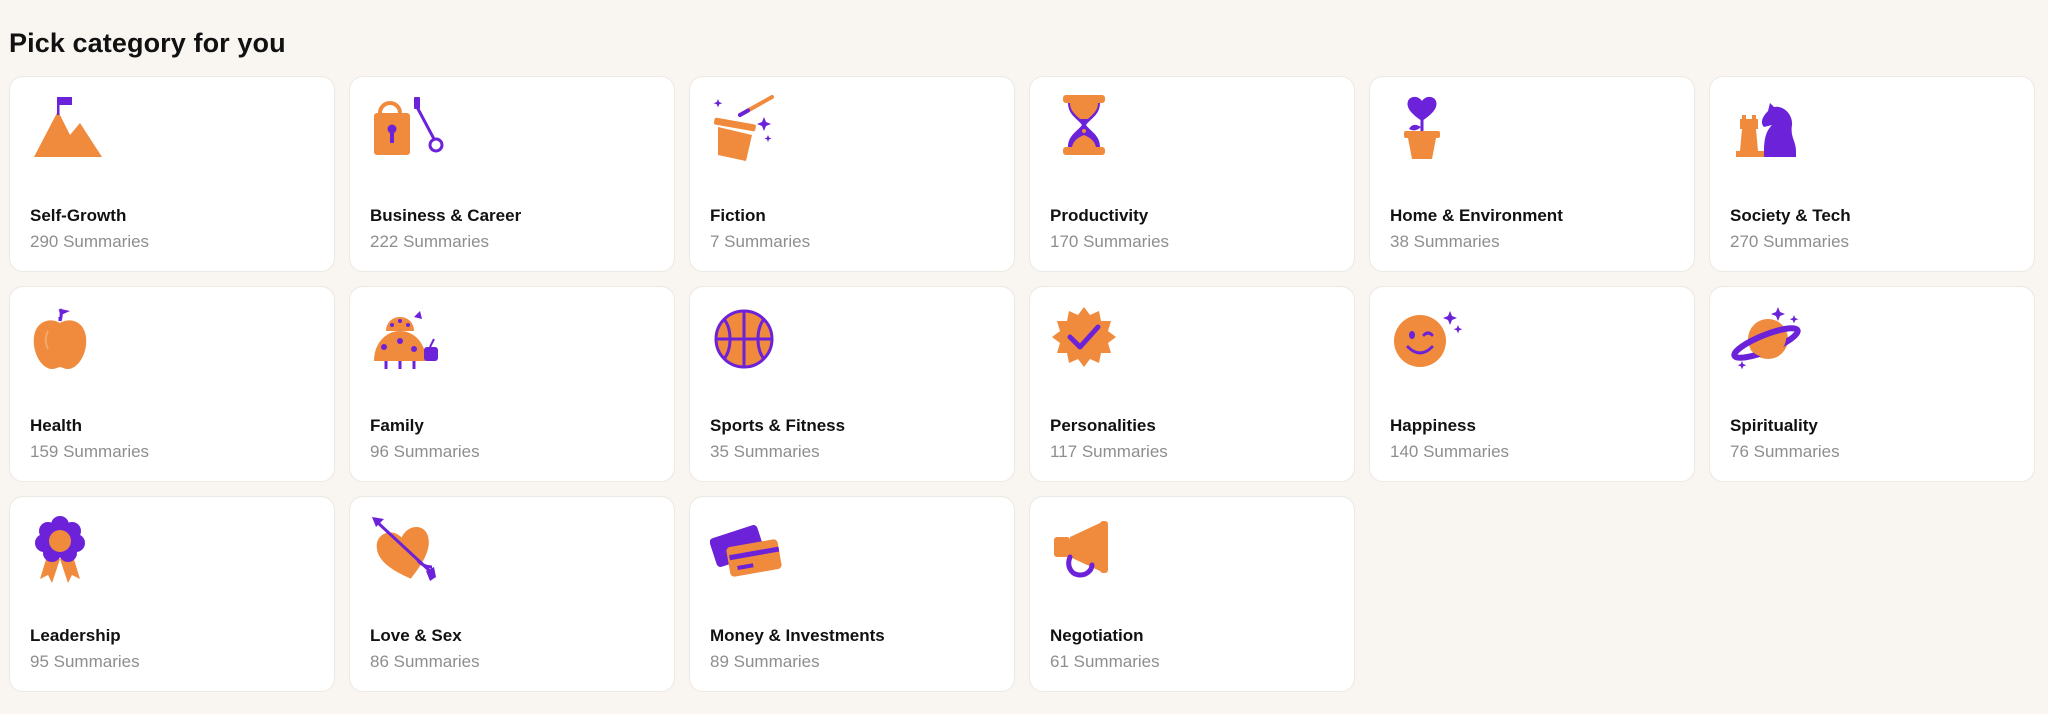 This screenshot has width=2048, height=714. What do you see at coordinates (765, 451) in the screenshot?
I see `category-count: 35 Summaries` at bounding box center [765, 451].